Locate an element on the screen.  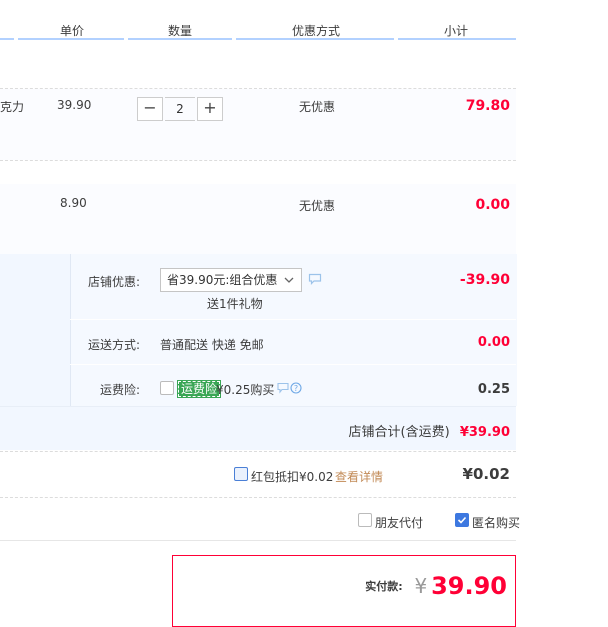
item-subtotal: 0.00 is located at coordinates (492, 205).